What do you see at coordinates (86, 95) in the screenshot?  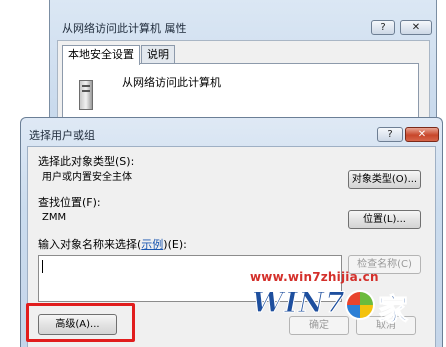 I see `server-icon` at bounding box center [86, 95].